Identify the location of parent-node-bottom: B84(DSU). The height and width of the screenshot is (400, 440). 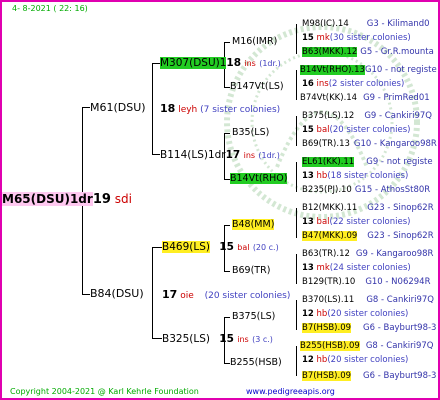
(117, 294).